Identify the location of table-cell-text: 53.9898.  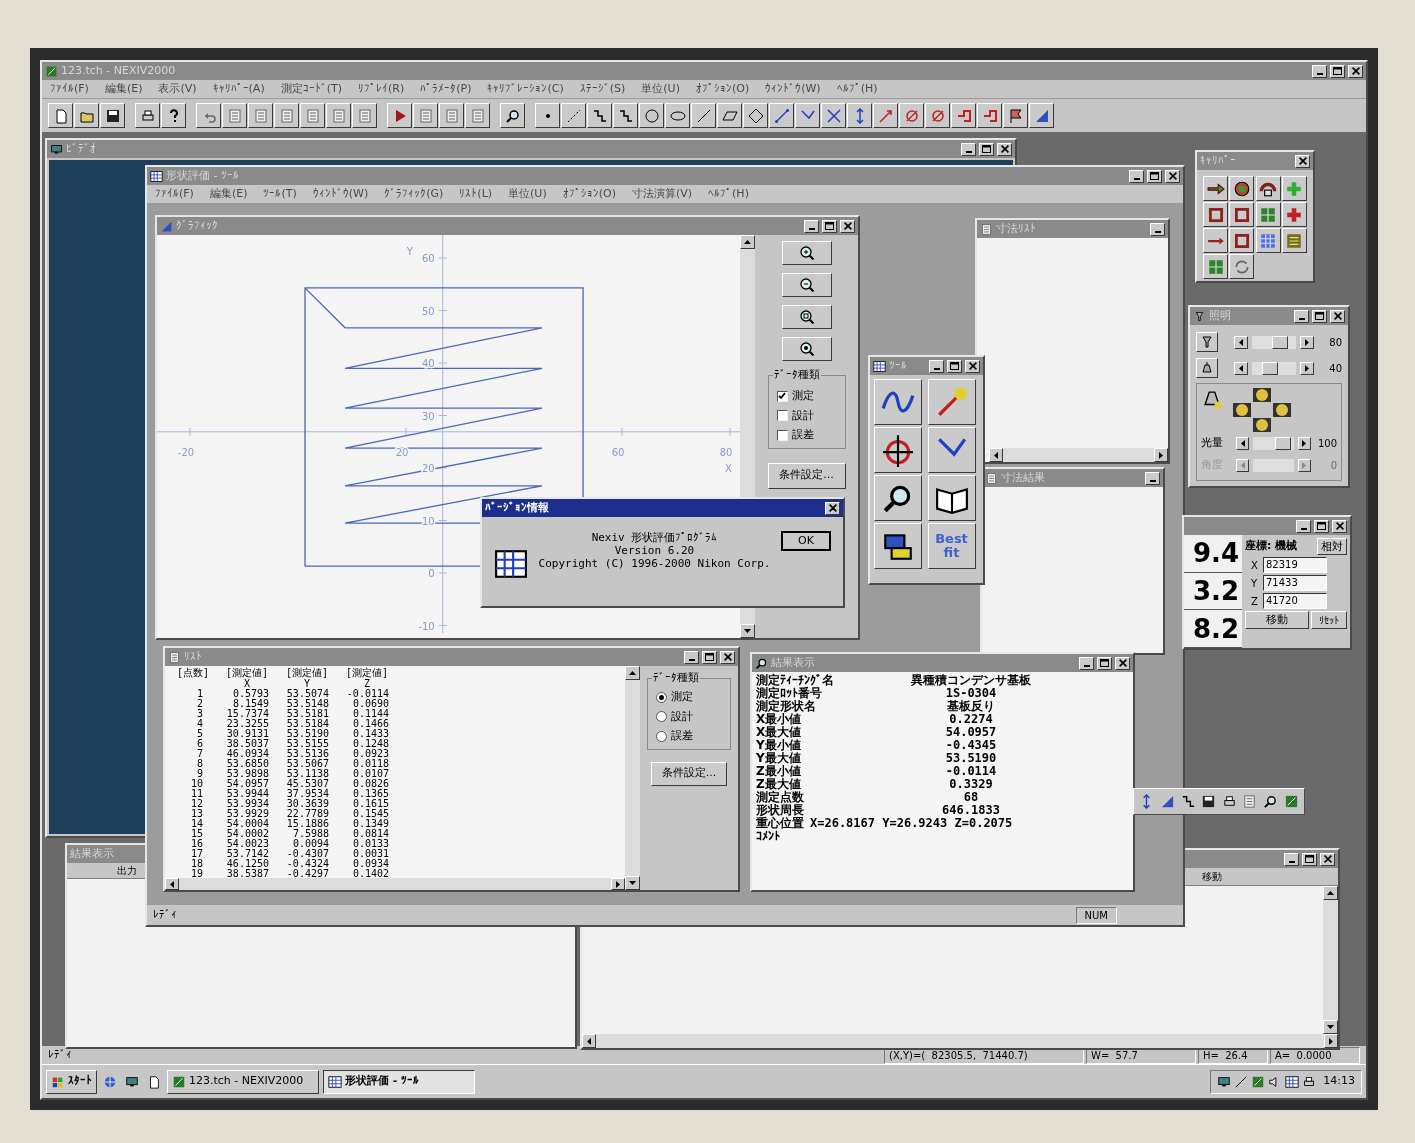
(247, 774).